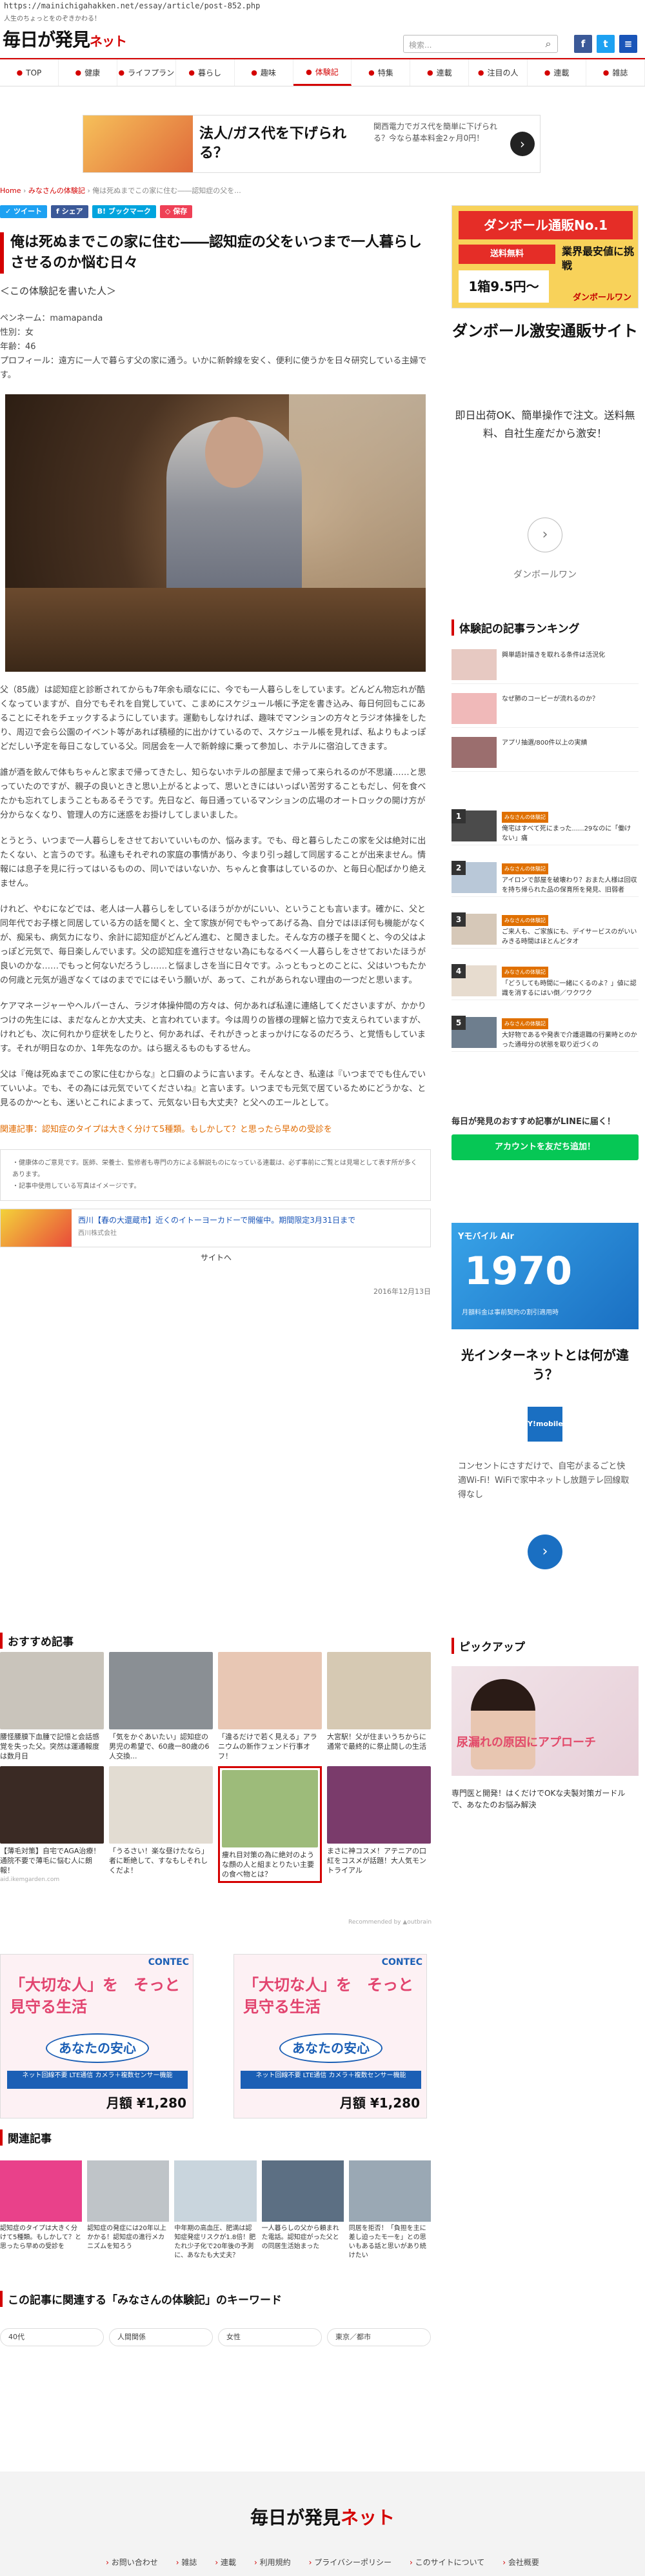 This screenshot has height=2576, width=645. Describe the element at coordinates (379, 2337) in the screenshot. I see `keyword-chip: 東京／都市` at that location.